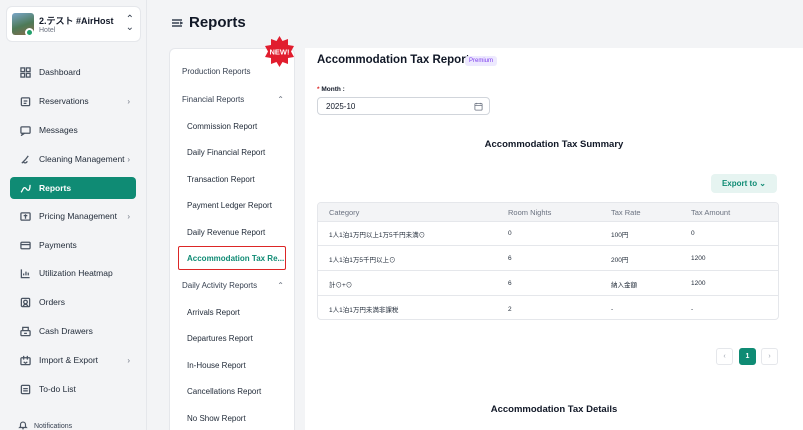  I want to click on month-label: * Month :, so click(331, 89).